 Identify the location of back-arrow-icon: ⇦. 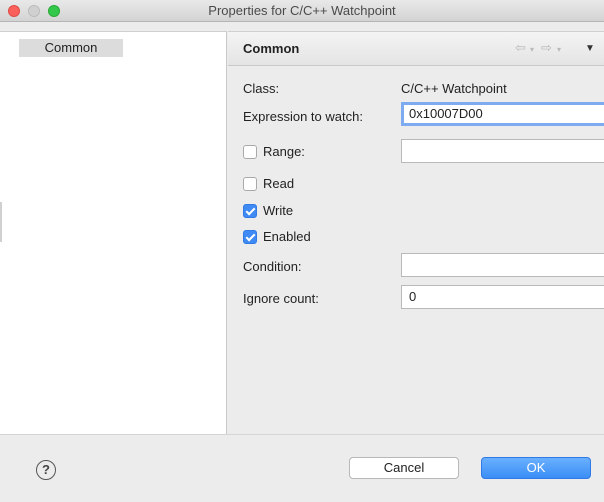
(520, 48).